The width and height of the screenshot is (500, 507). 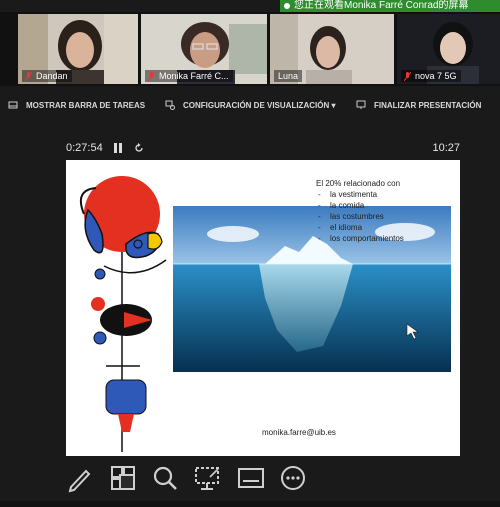 What do you see at coordinates (381, 5) in the screenshot?
I see `banner-text: 您正在观看Monika Farré Conrad的屏幕` at bounding box center [381, 5].